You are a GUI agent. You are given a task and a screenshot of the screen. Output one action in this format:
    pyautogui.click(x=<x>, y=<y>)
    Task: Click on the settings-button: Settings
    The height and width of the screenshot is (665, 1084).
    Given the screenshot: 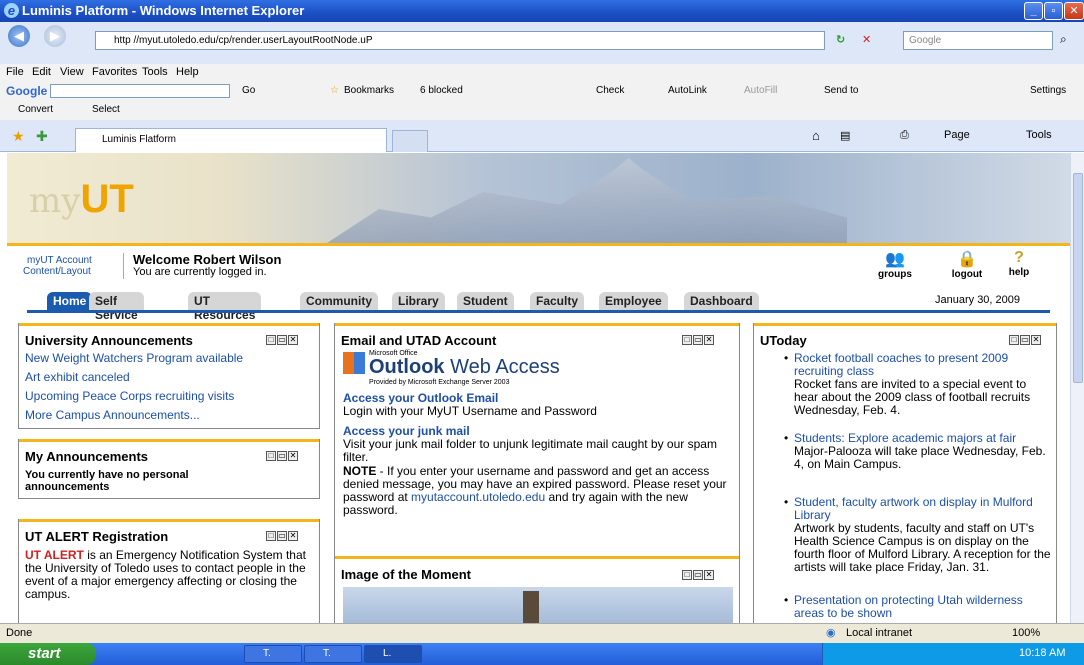 What is the action you would take?
    pyautogui.click(x=1048, y=90)
    